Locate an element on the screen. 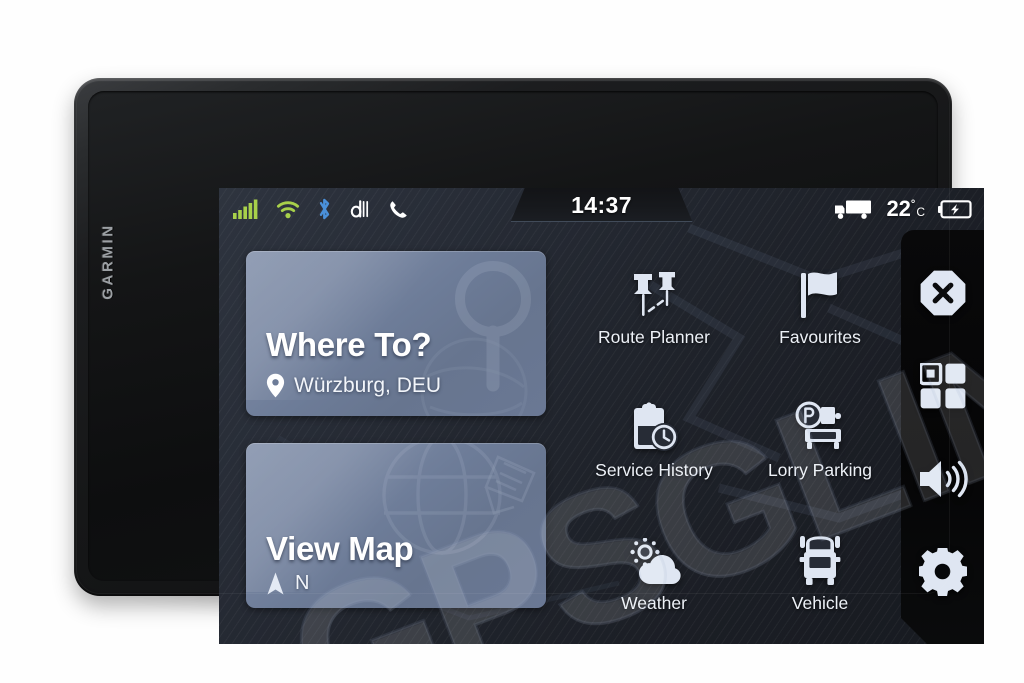 The image size is (1024, 683). app-service-history-label: Service History is located at coordinates (654, 469).